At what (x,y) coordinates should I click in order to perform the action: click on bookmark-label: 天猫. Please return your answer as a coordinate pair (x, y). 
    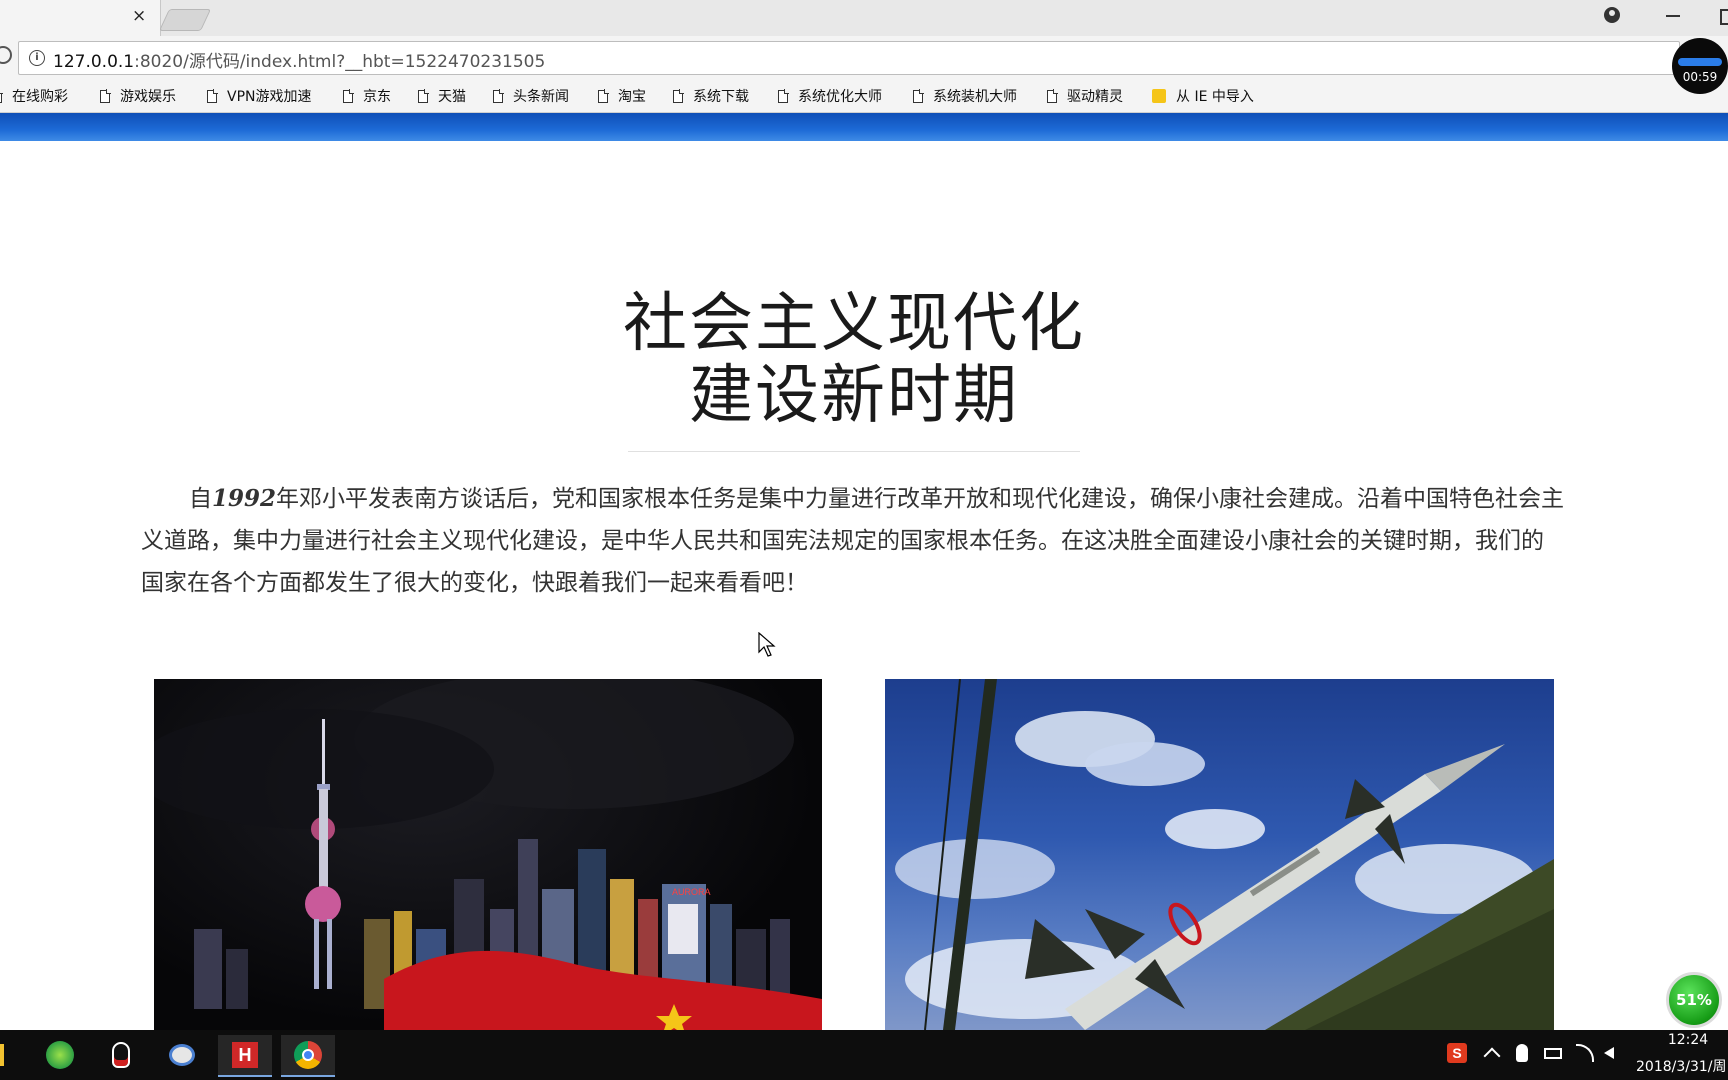
    Looking at the image, I should click on (452, 97).